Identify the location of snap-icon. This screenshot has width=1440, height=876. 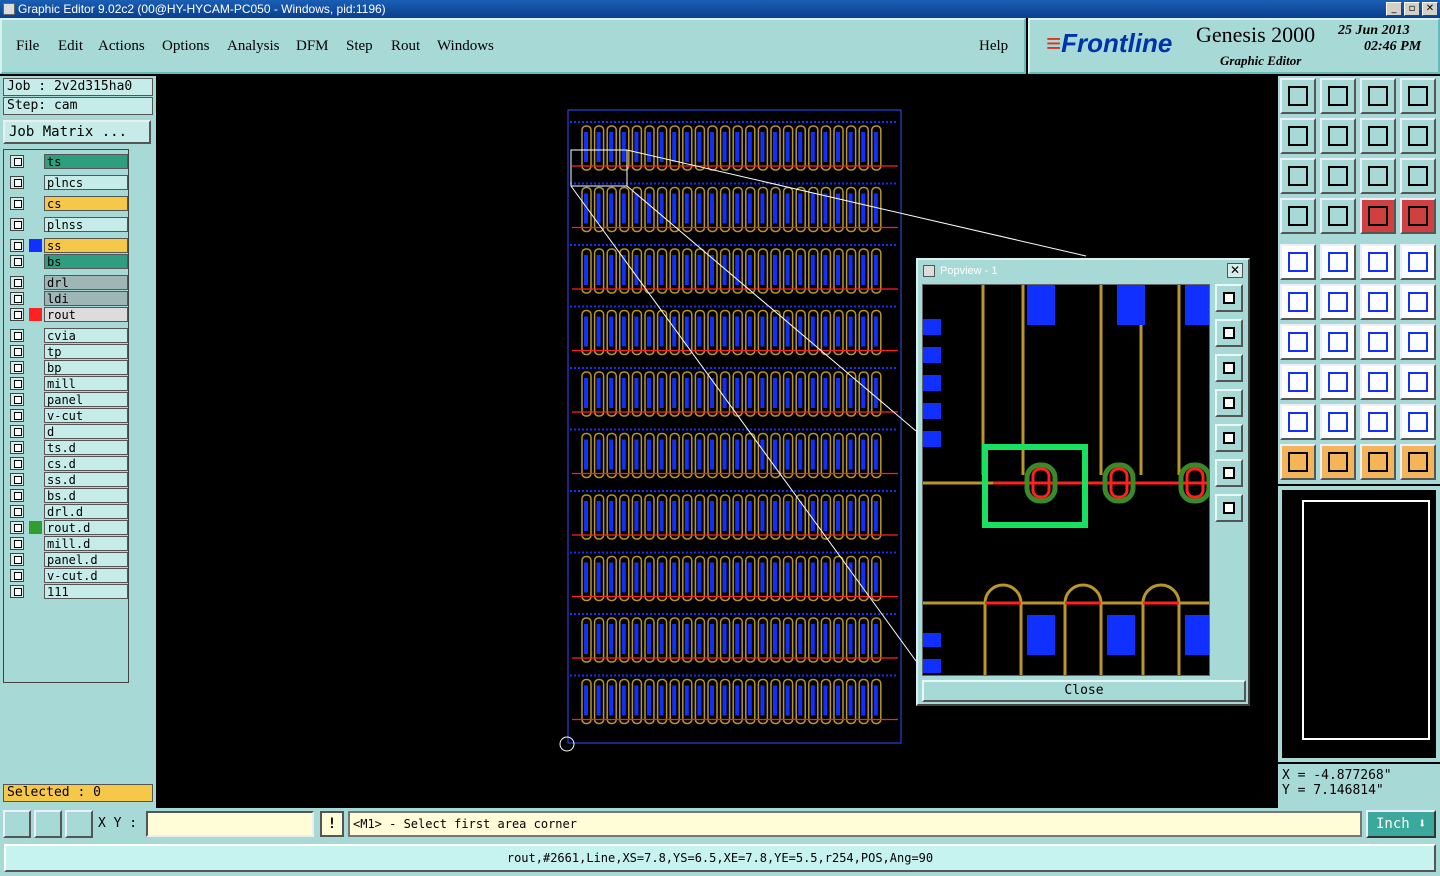
(17, 824).